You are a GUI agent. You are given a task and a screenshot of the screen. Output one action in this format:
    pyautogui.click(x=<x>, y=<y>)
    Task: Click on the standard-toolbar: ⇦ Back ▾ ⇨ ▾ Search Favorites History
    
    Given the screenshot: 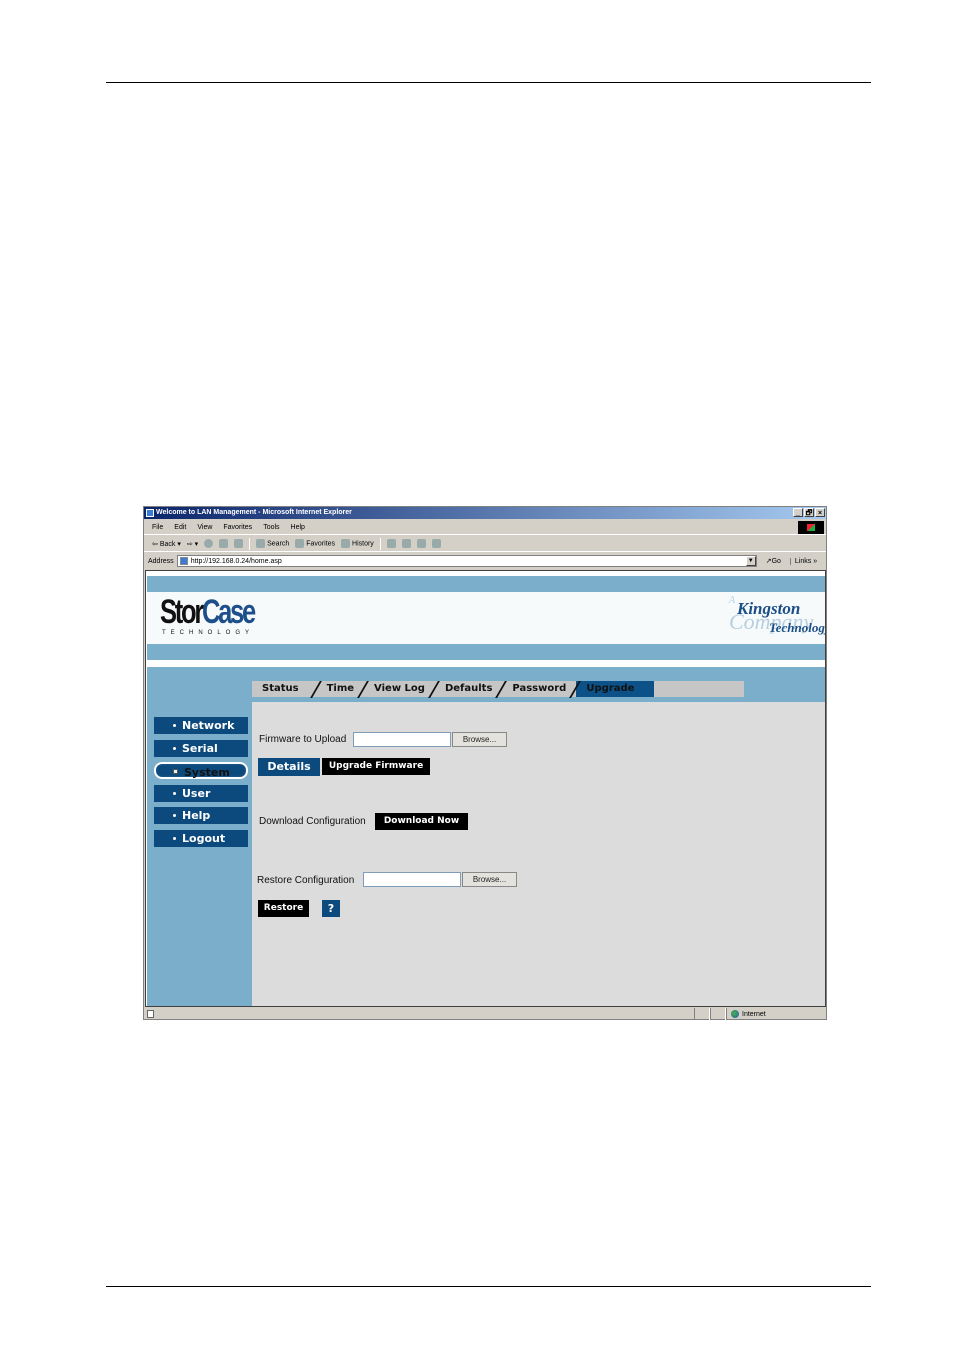 What is the action you would take?
    pyautogui.click(x=485, y=544)
    